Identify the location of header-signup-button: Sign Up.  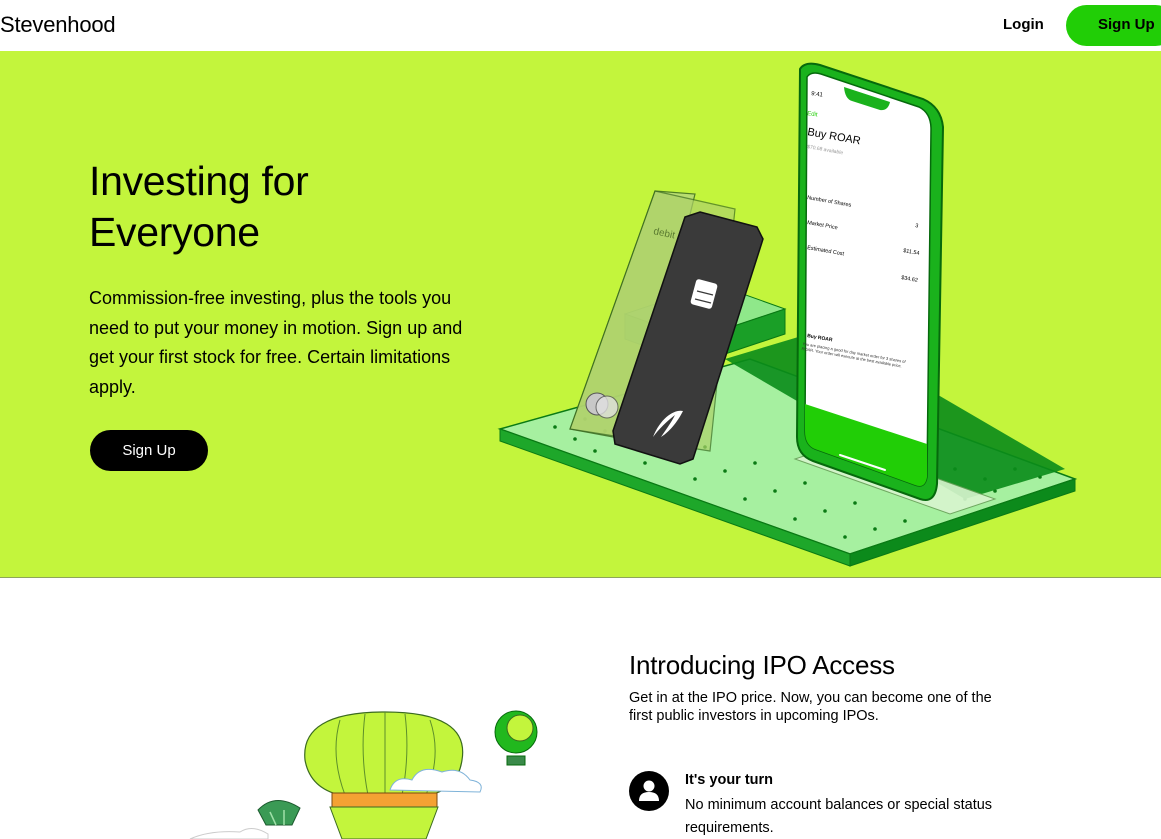
(1113, 25).